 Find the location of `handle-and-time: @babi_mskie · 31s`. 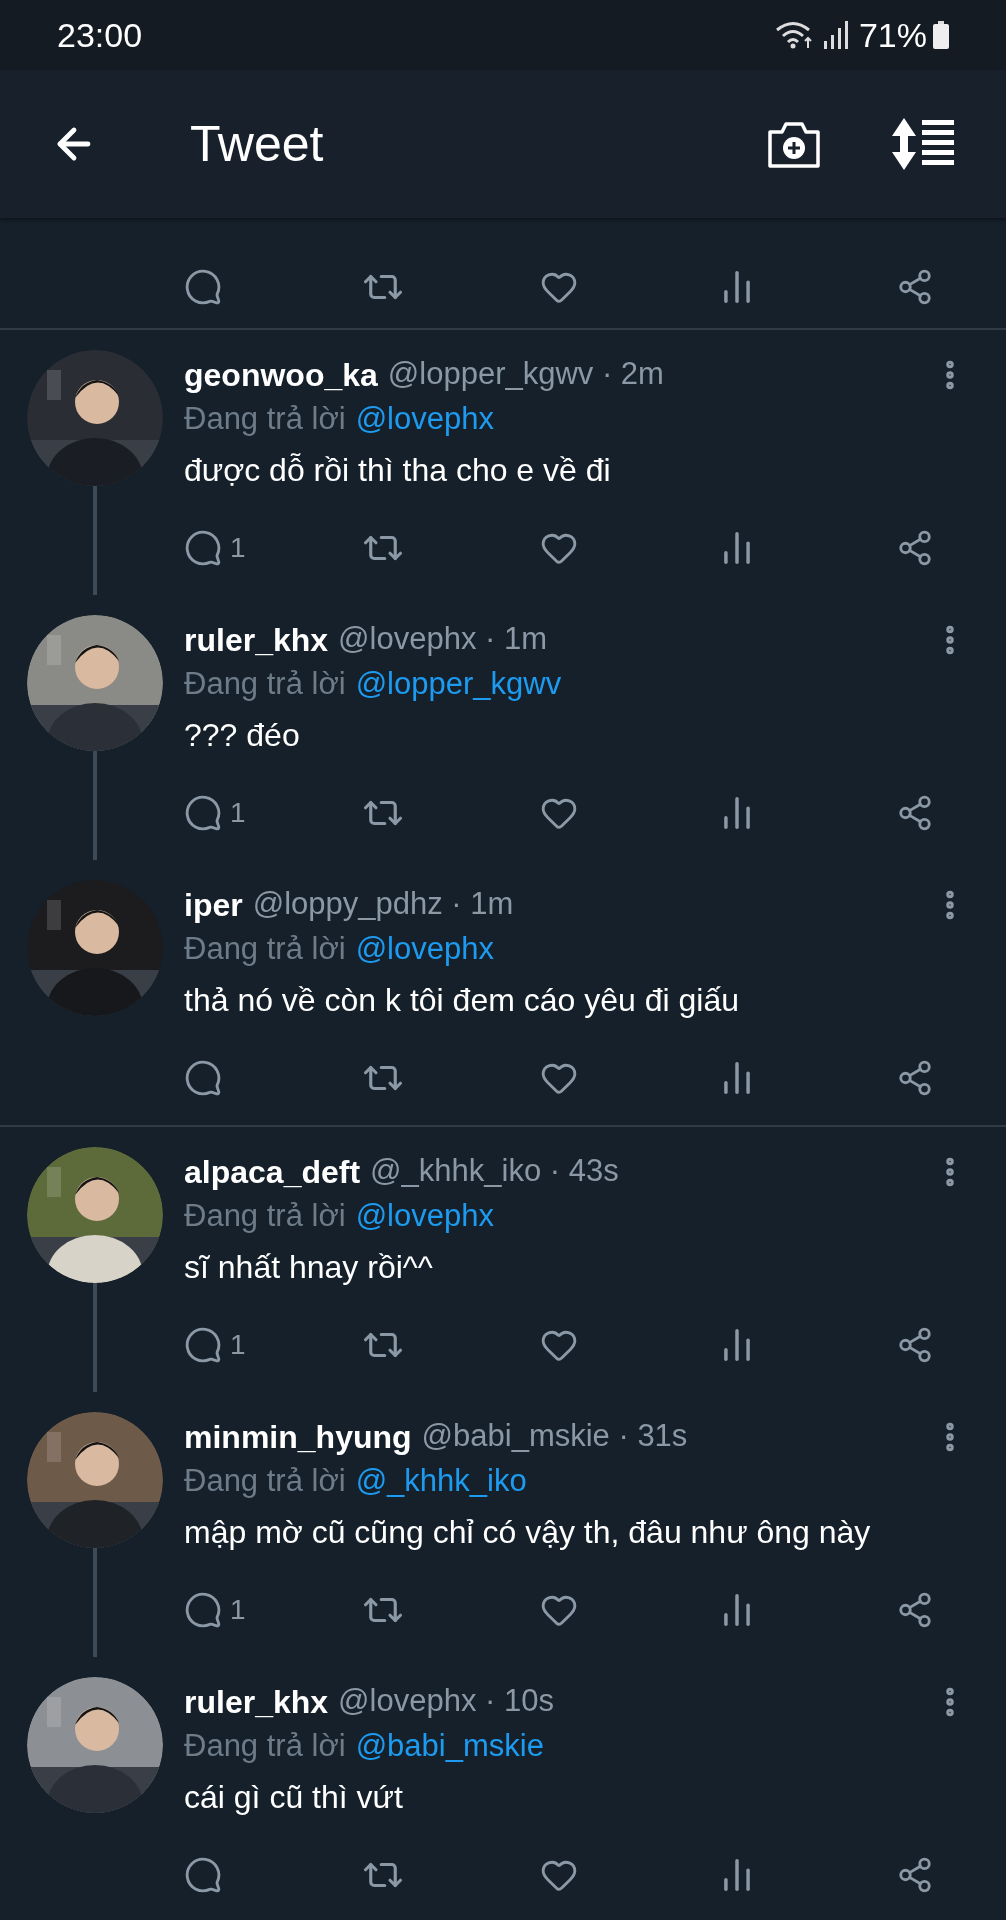

handle-and-time: @babi_mskie · 31s is located at coordinates (554, 1436).